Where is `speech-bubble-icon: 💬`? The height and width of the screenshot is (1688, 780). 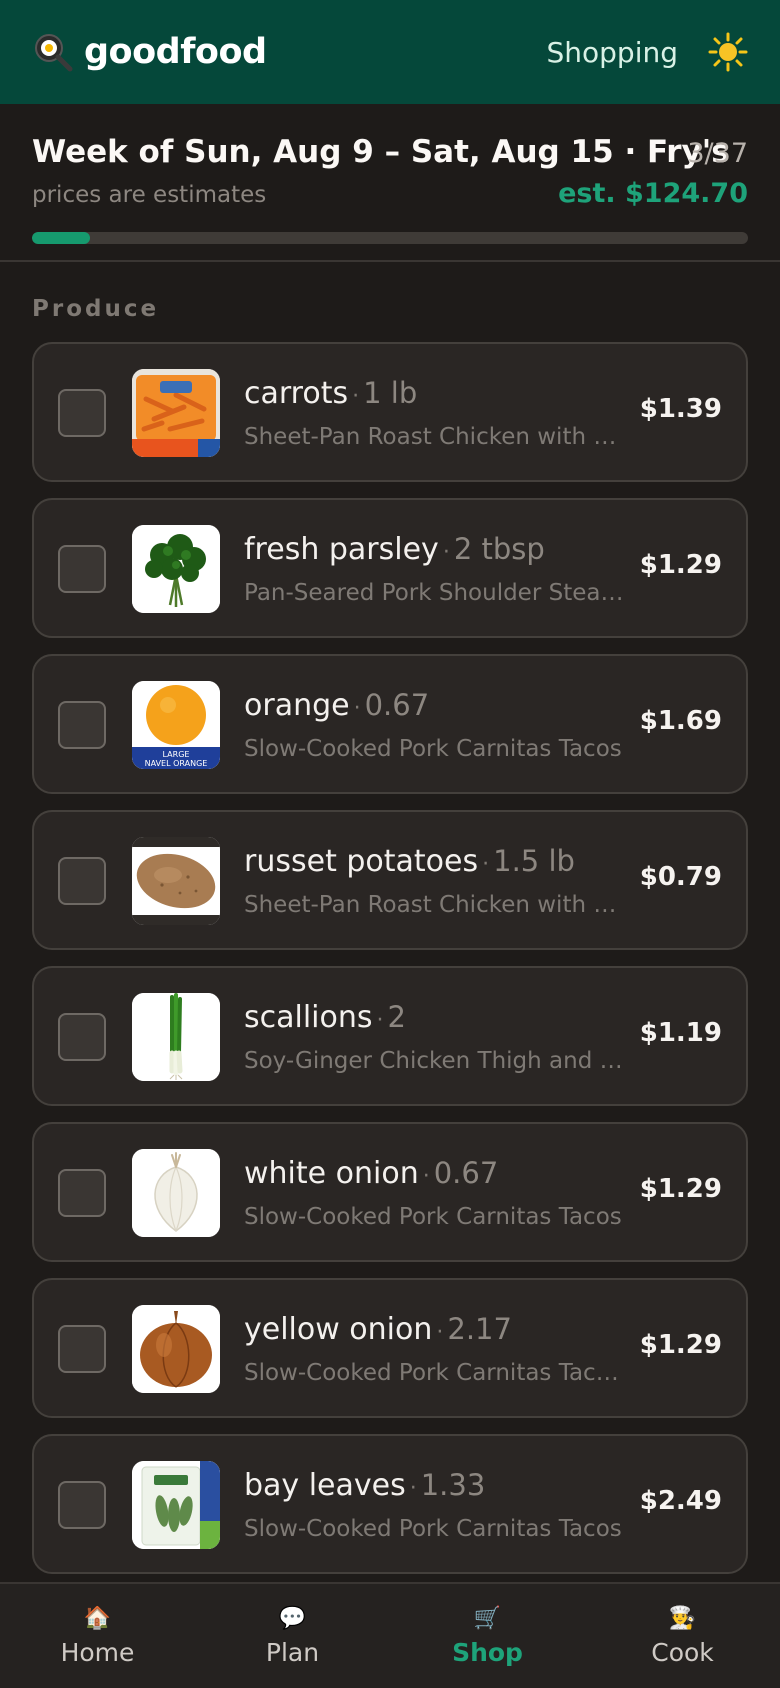 speech-bubble-icon: 💬 is located at coordinates (292, 1618).